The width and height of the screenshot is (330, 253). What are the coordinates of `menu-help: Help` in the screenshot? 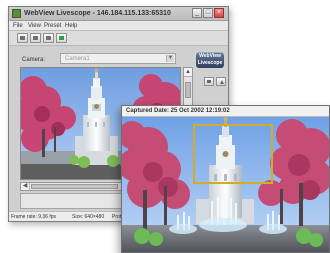 It's located at (71, 26).